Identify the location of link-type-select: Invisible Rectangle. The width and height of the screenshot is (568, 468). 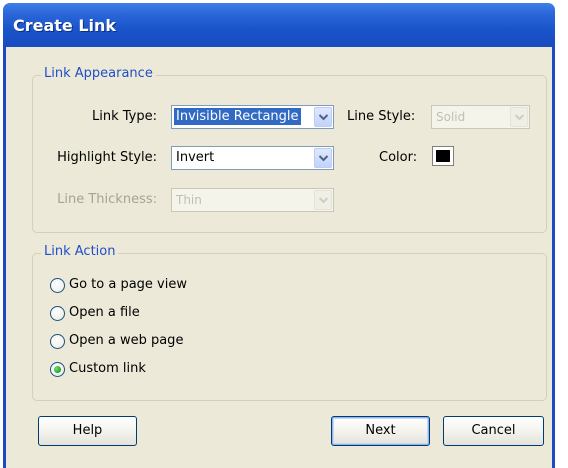
(252, 117).